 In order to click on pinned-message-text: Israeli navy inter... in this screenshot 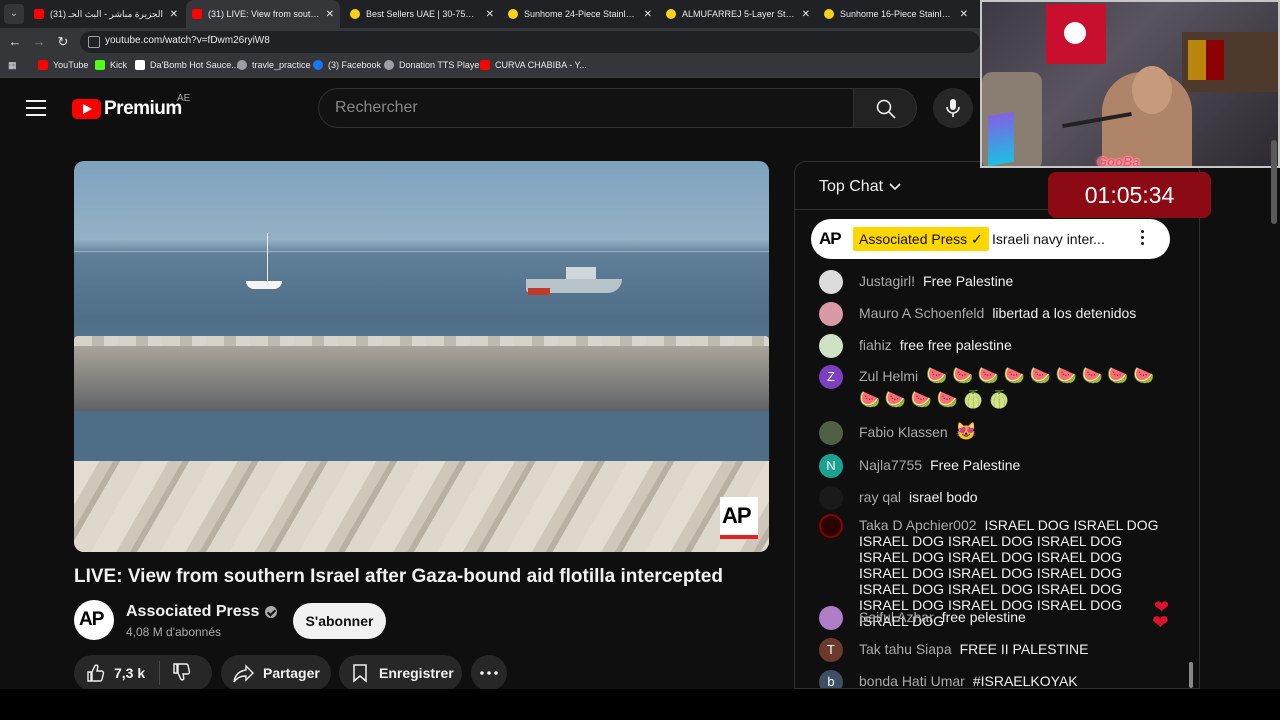, I will do `click(1048, 239)`.